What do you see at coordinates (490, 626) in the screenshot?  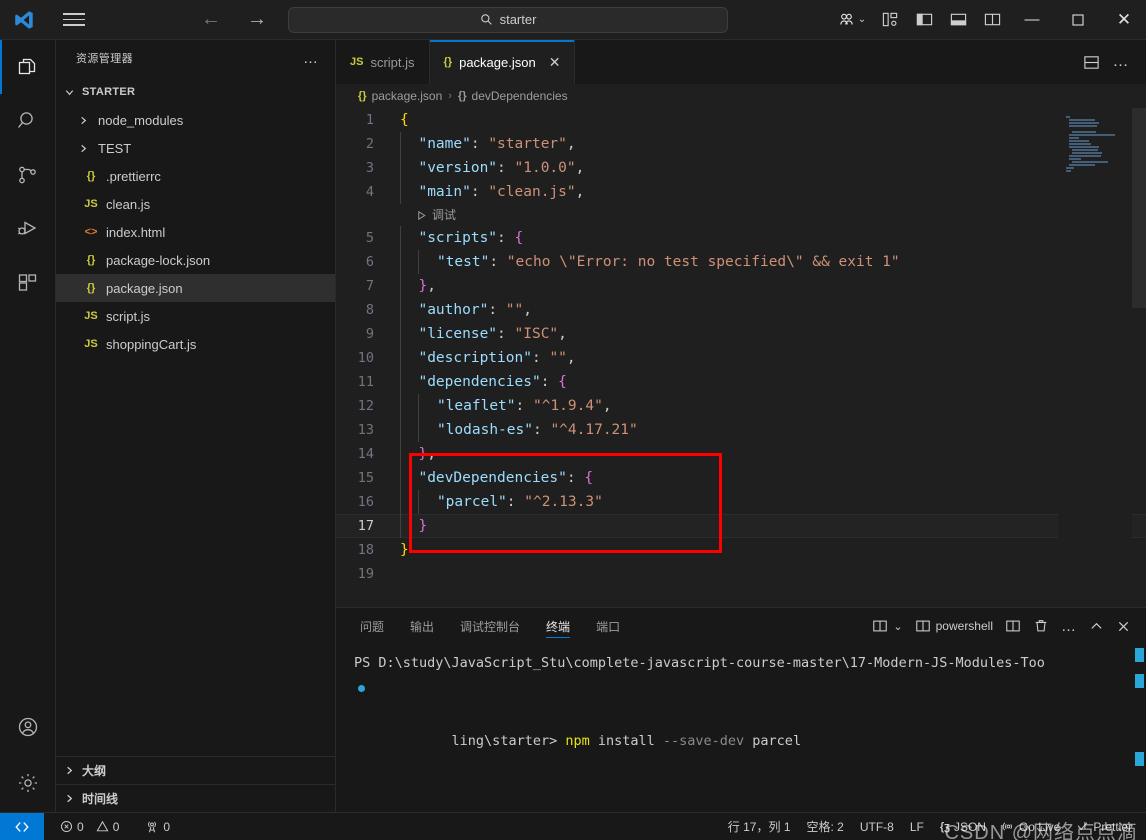 I see `tab-debug-console: 调试控制台` at bounding box center [490, 626].